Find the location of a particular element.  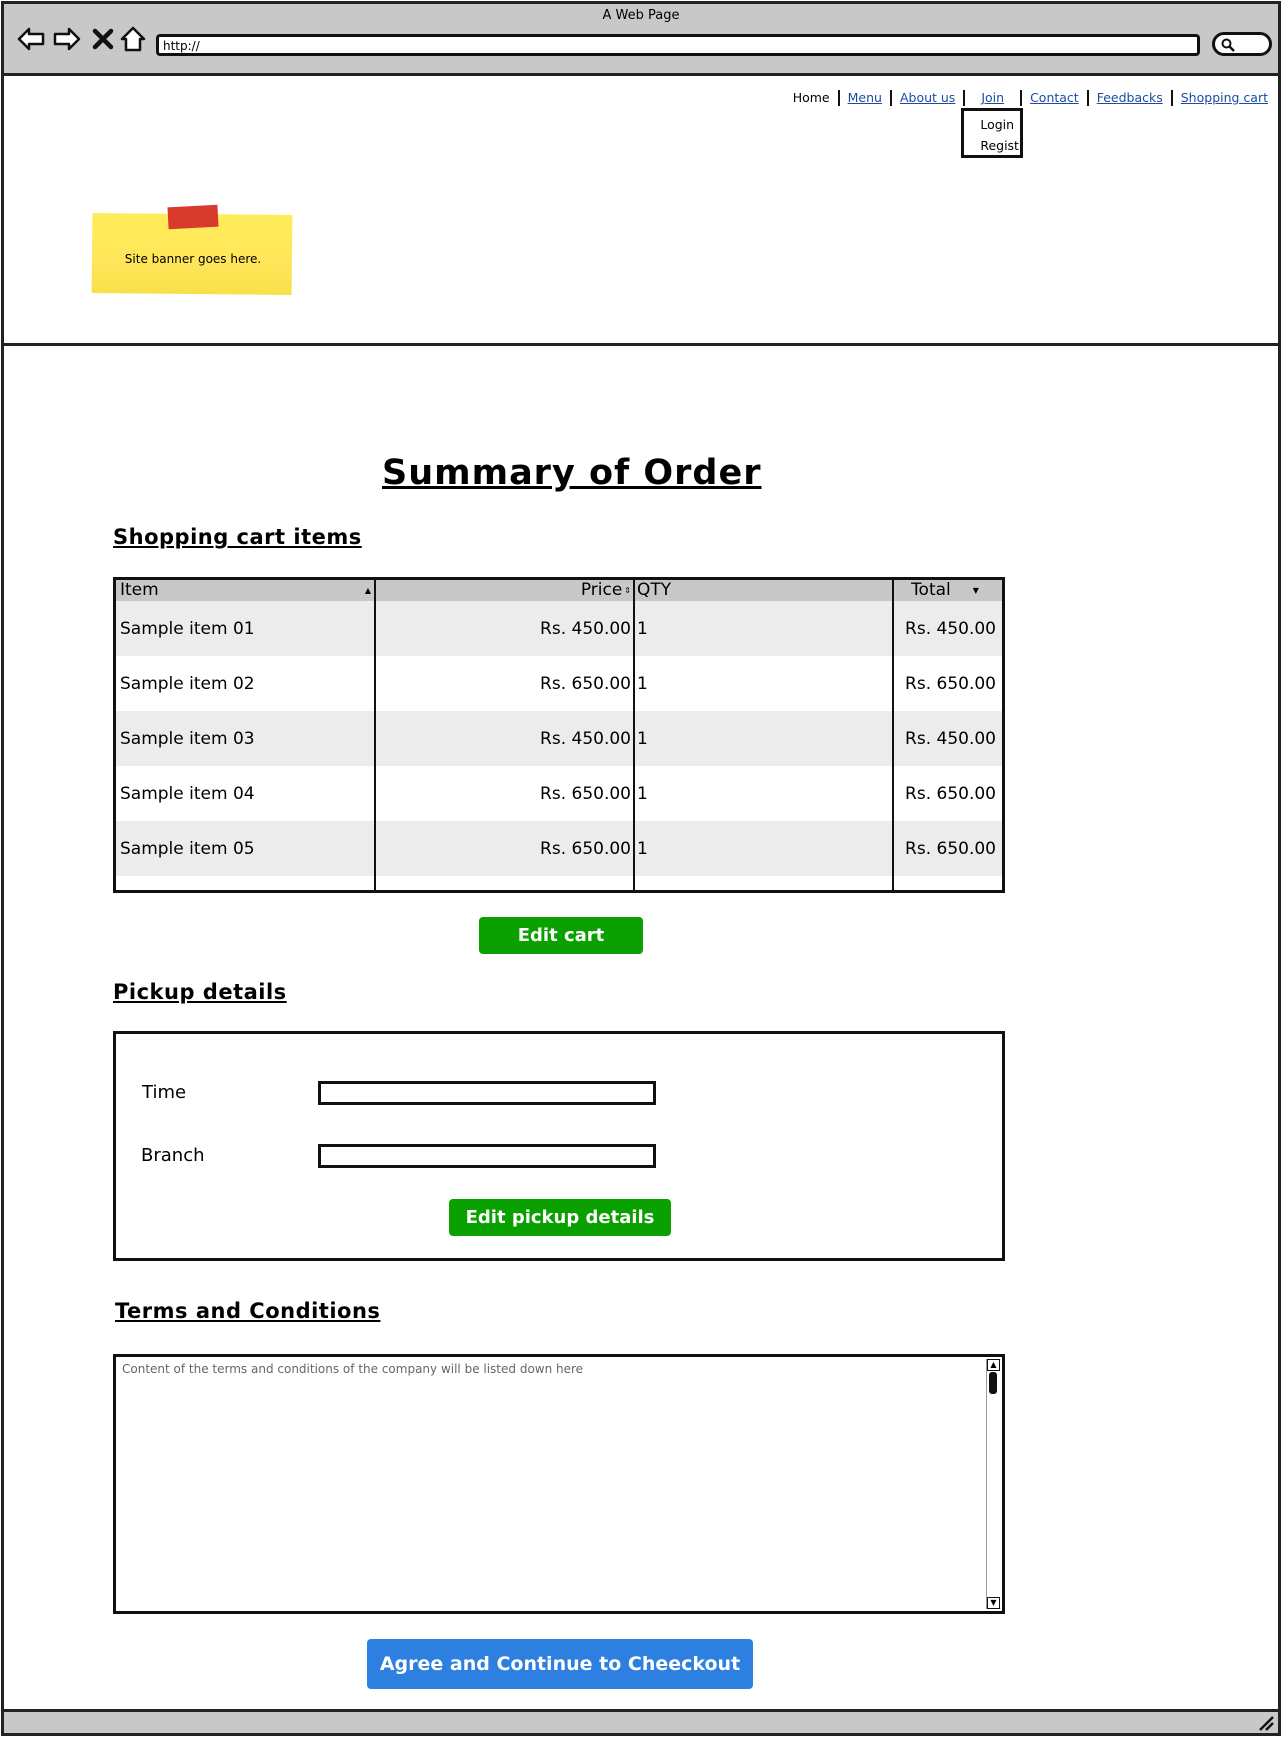

pickup-section-title: Pickup details is located at coordinates (200, 992).